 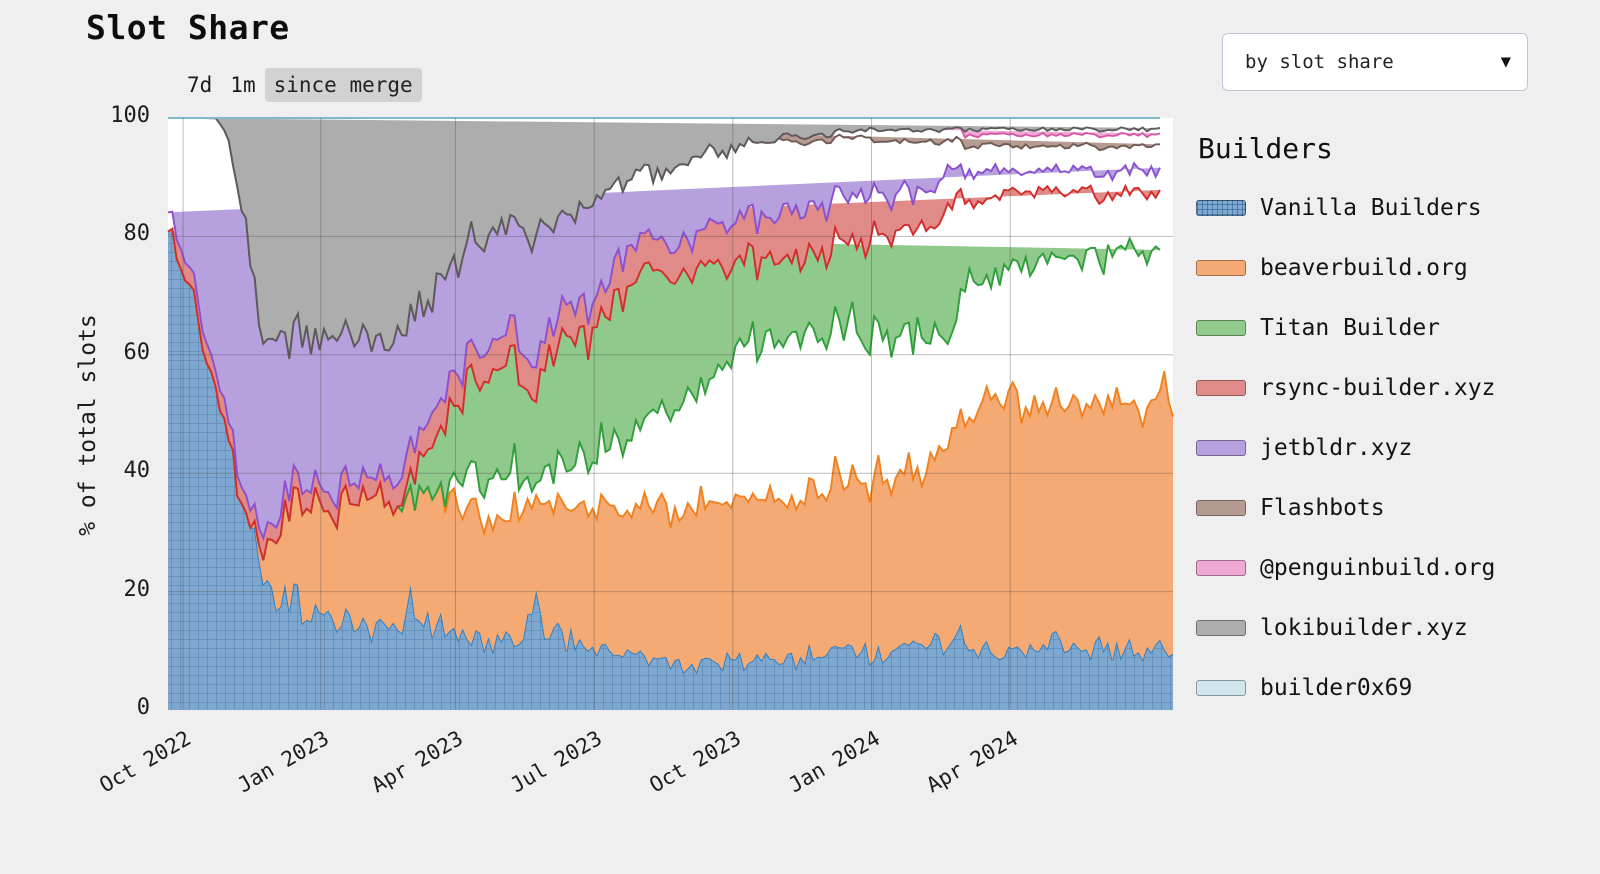 What do you see at coordinates (1364, 628) in the screenshot?
I see `legend-item-label: lokibuilder.xyz` at bounding box center [1364, 628].